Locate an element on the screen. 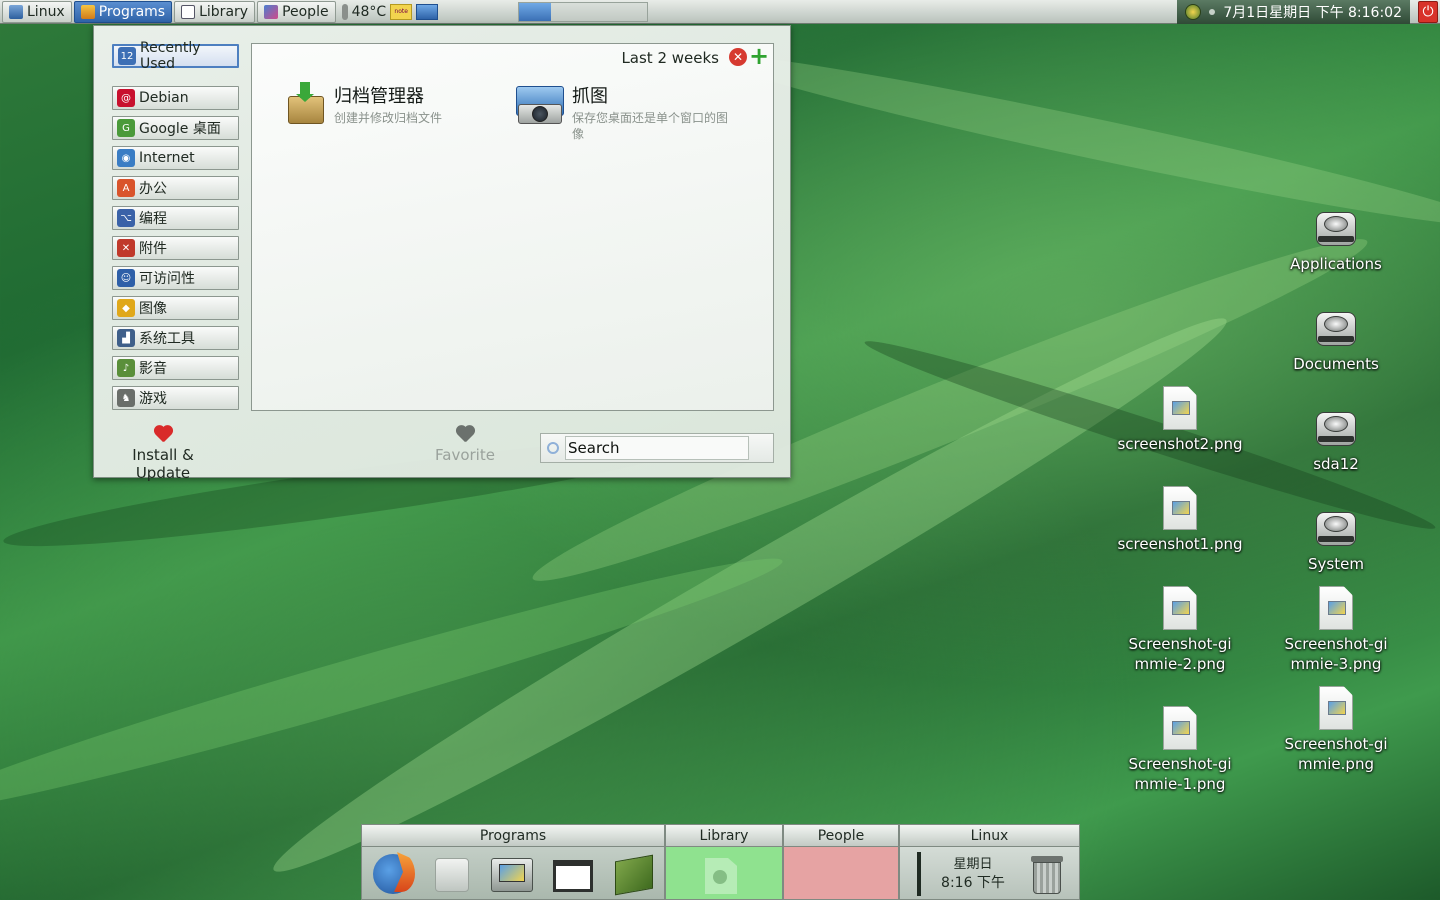 The width and height of the screenshot is (1440, 900). panel-programs-button: Programs is located at coordinates (123, 11).